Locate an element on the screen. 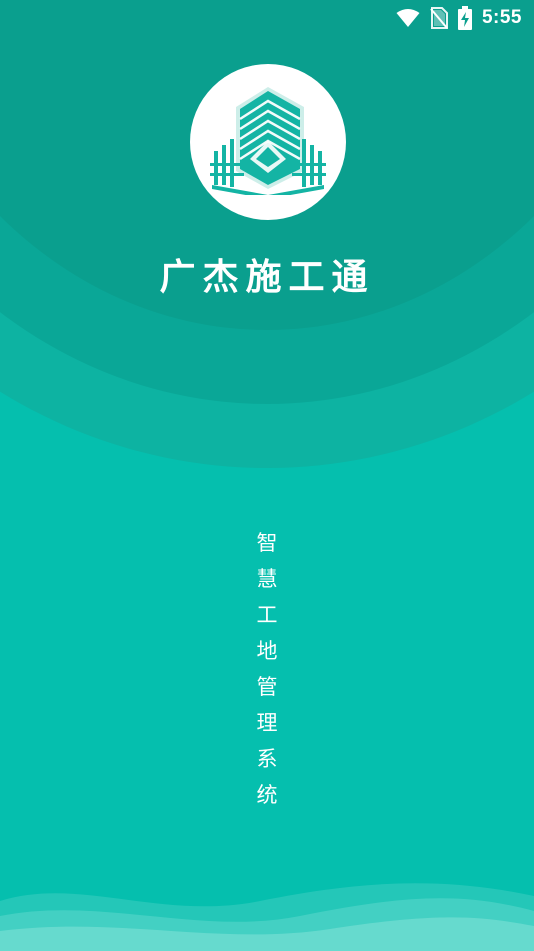  app-logo is located at coordinates (268, 142).